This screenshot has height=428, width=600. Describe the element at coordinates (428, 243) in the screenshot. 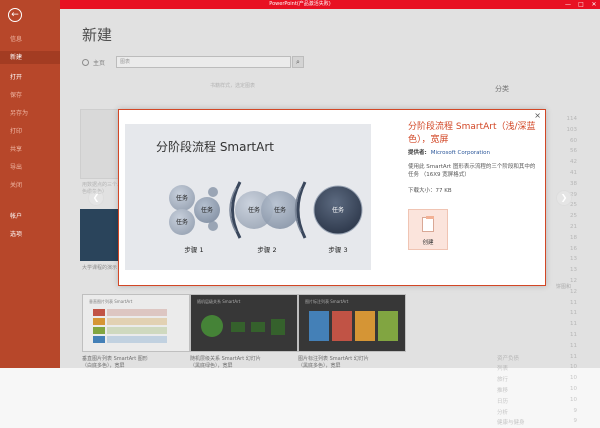

I see `create-label: 创建` at that location.